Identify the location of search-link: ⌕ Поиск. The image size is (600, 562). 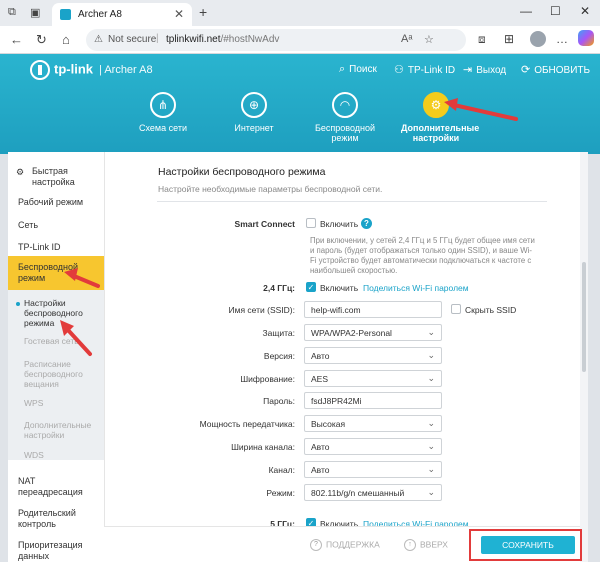
(358, 69).